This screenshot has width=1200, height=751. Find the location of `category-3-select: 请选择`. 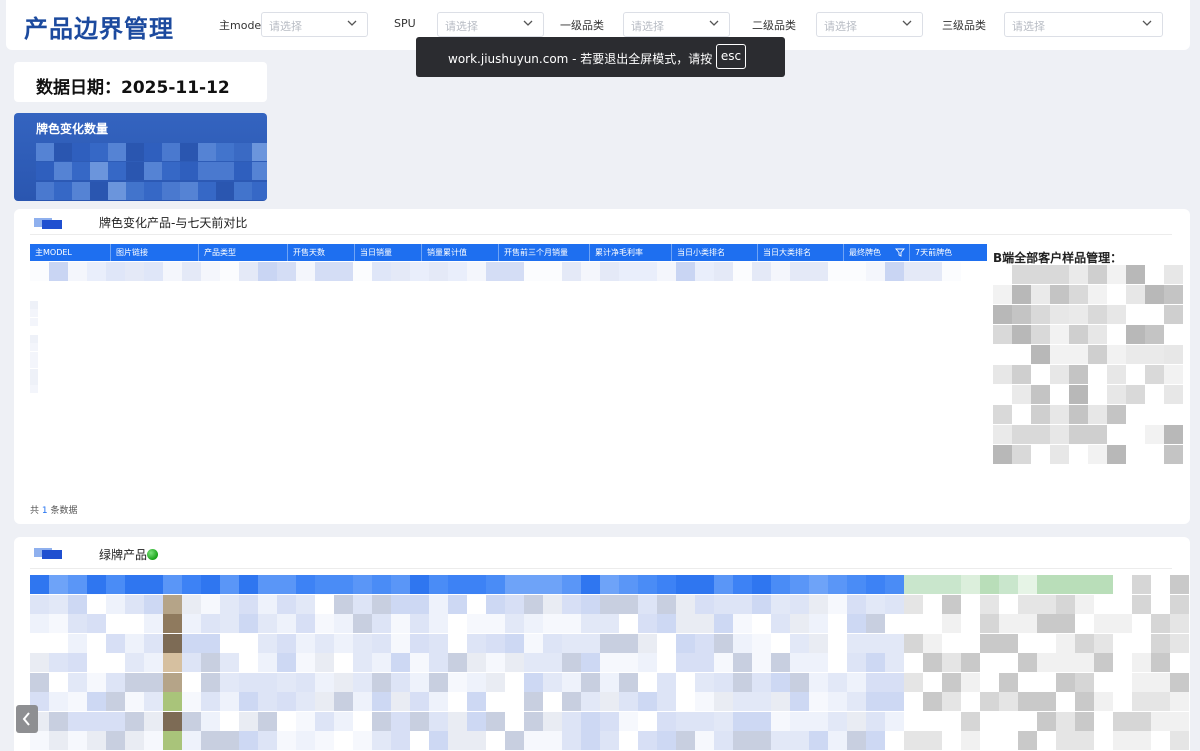

category-3-select: 请选择 is located at coordinates (1083, 24).